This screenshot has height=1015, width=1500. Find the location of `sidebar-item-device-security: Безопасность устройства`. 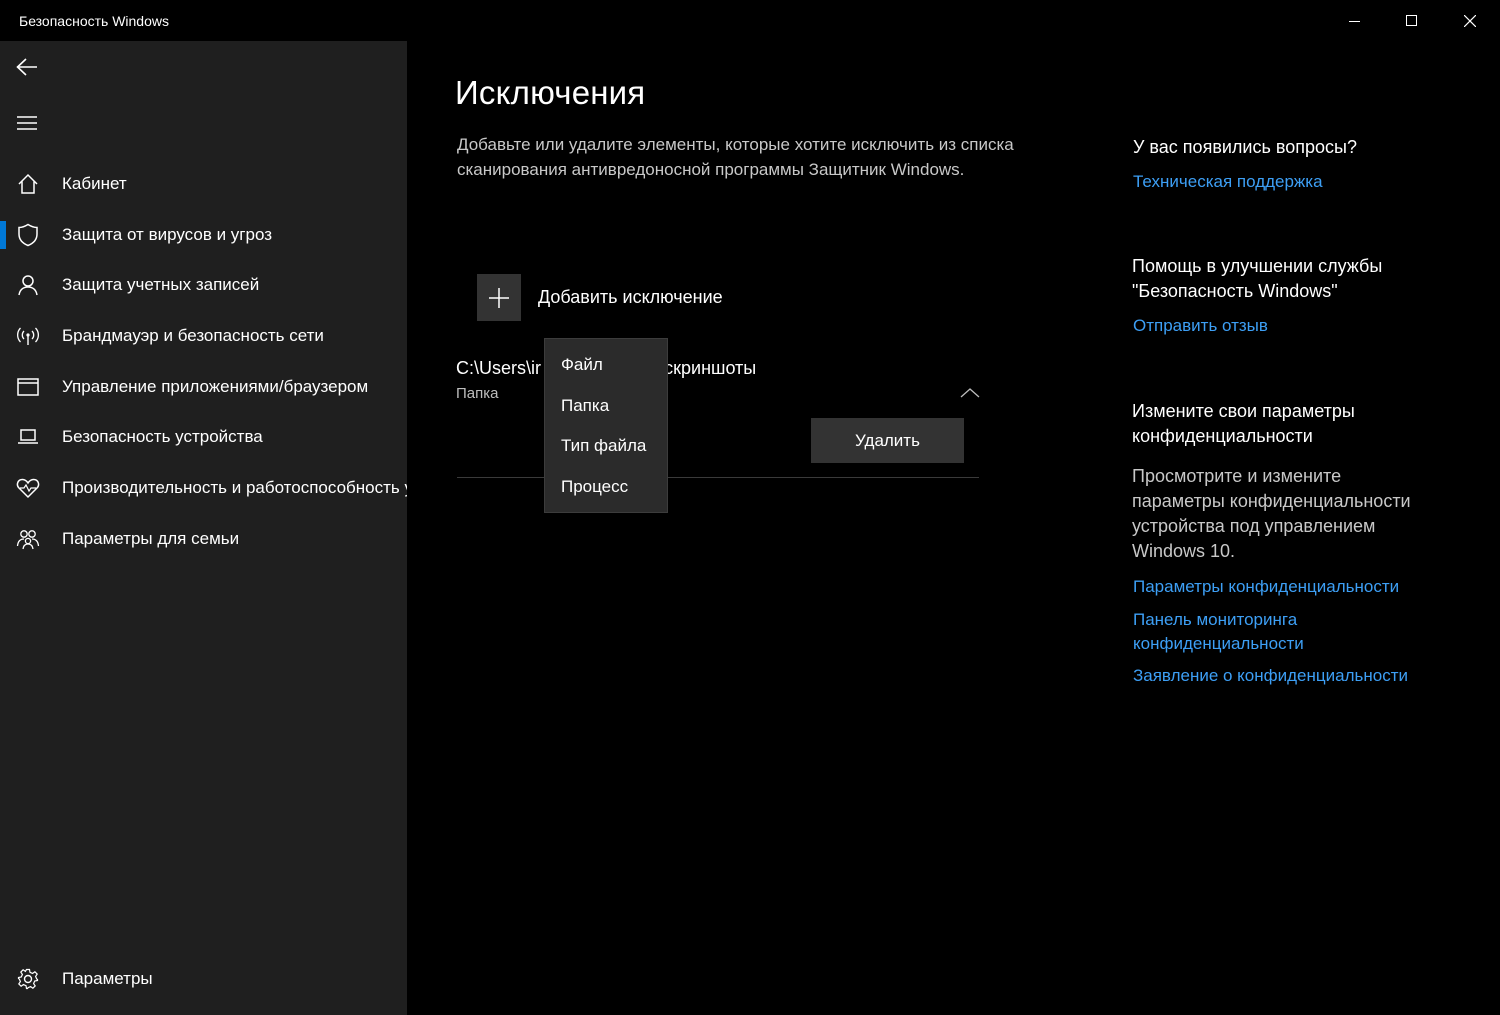

sidebar-item-device-security: Безопасность устройства is located at coordinates (203, 437).